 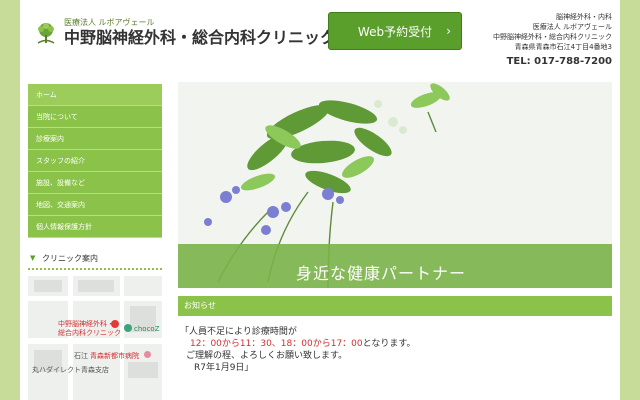 What do you see at coordinates (147, 329) in the screenshot?
I see `map-label-choco: chocoZ` at bounding box center [147, 329].